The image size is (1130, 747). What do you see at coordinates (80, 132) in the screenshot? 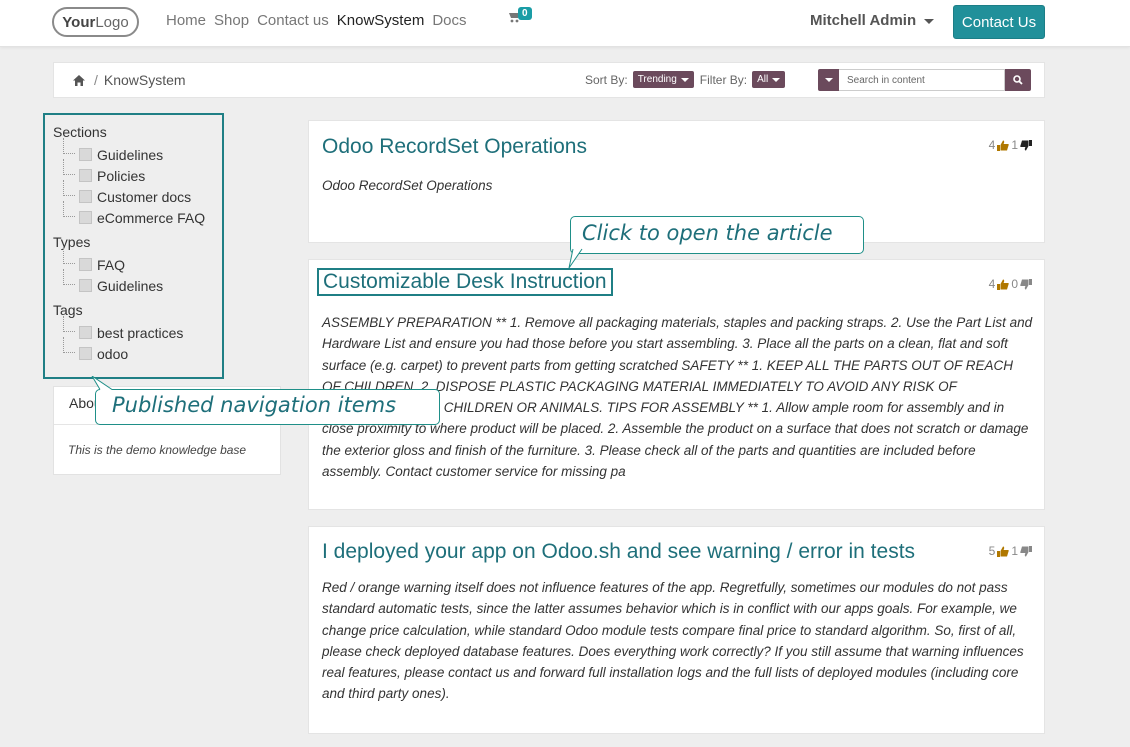
I see `sections-title: Sections` at bounding box center [80, 132].